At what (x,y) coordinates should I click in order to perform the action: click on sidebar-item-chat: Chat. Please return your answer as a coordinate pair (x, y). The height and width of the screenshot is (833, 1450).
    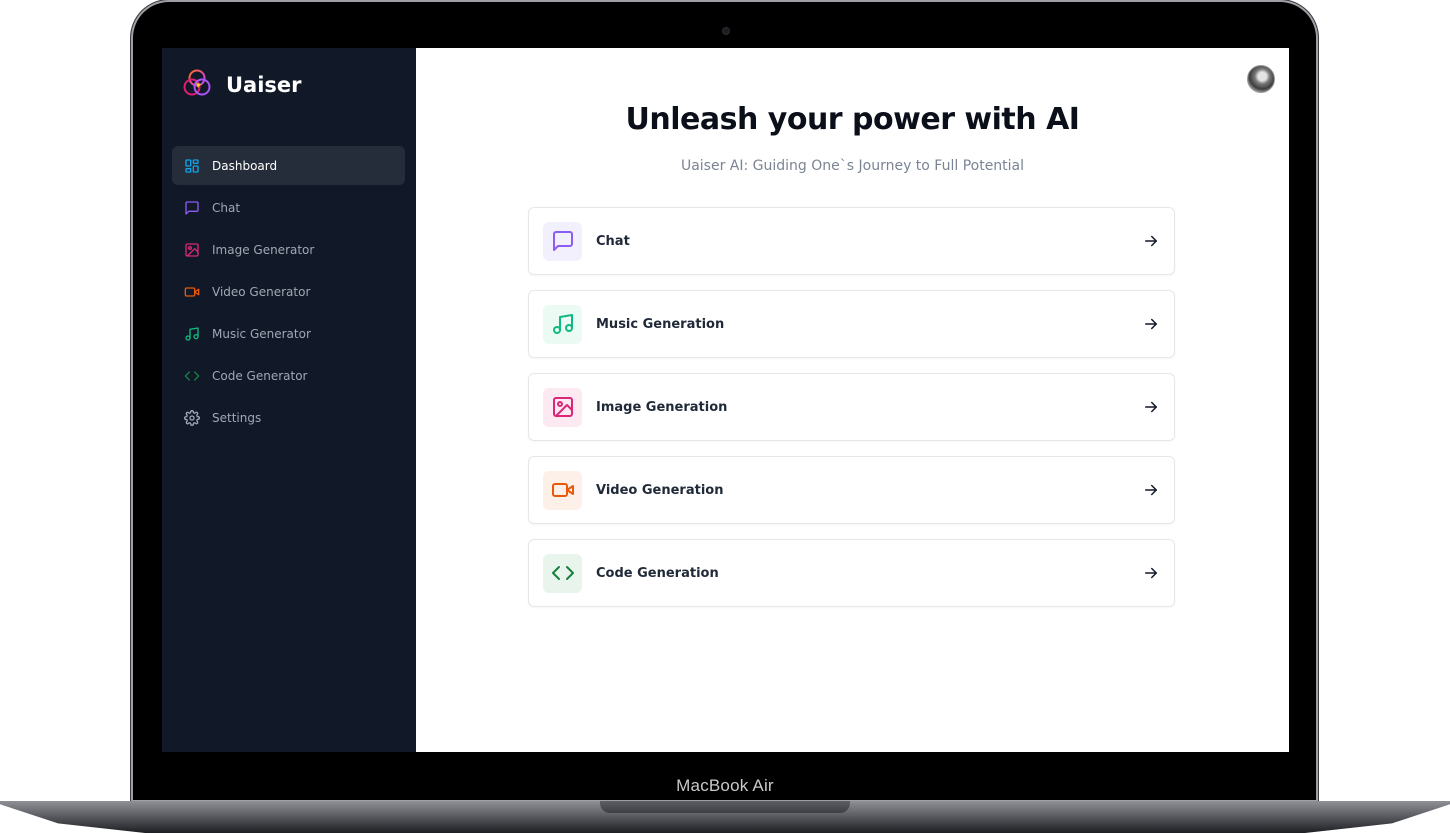
    Looking at the image, I should click on (288, 207).